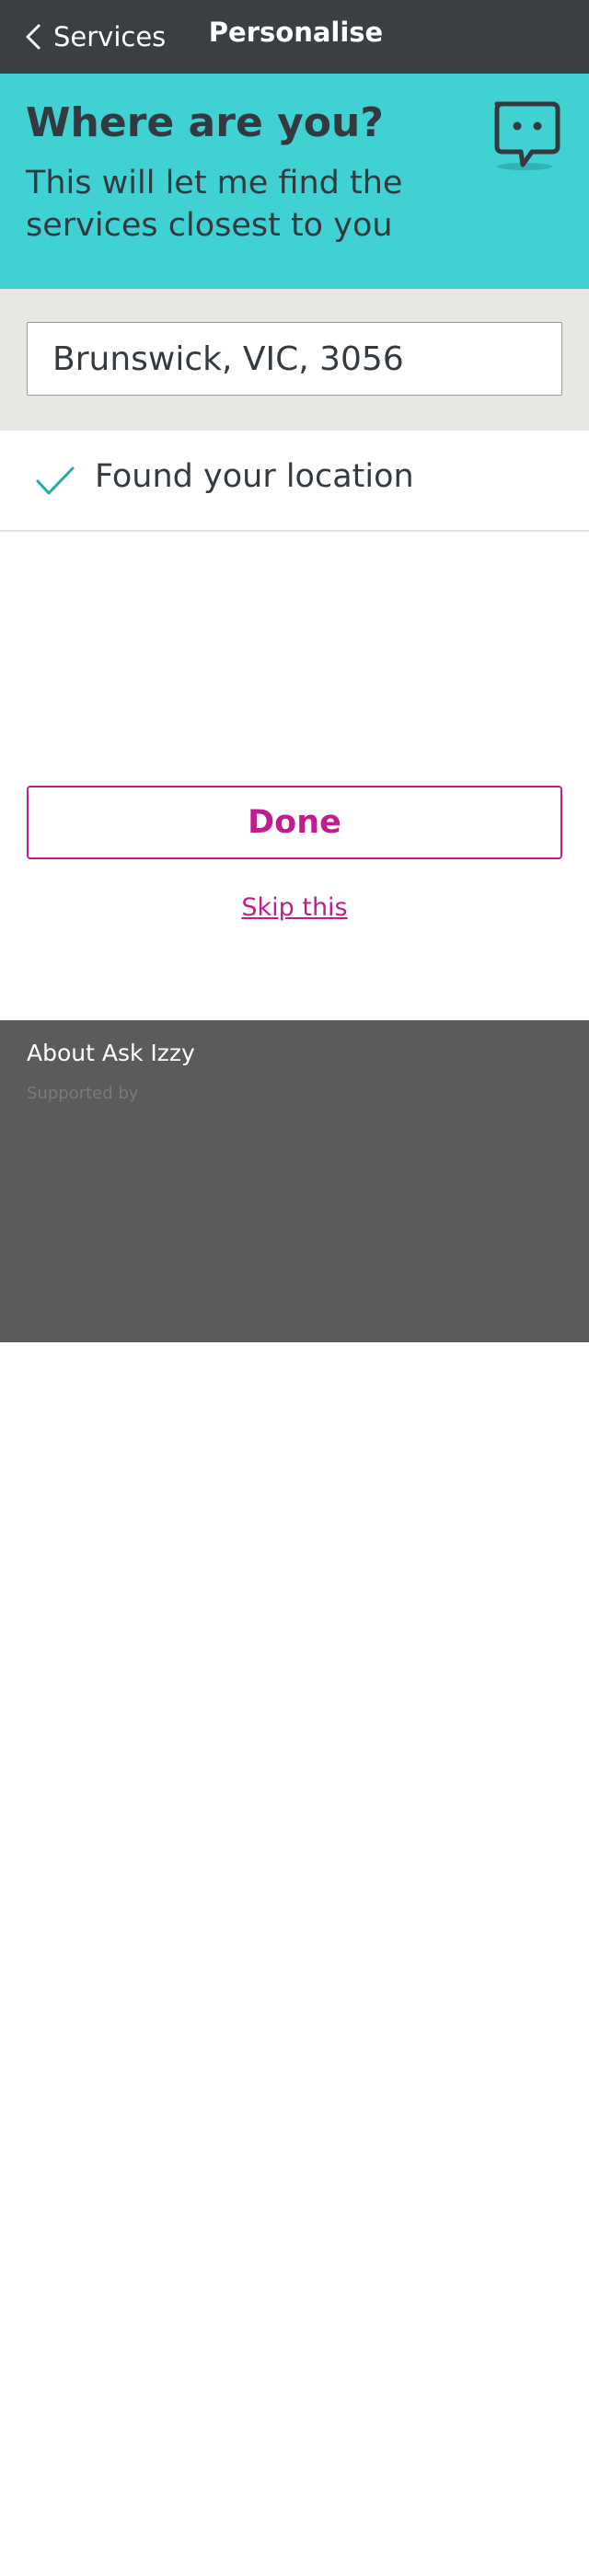 This screenshot has width=589, height=2576. Describe the element at coordinates (254, 476) in the screenshot. I see `location-status-text: Found your location` at that location.